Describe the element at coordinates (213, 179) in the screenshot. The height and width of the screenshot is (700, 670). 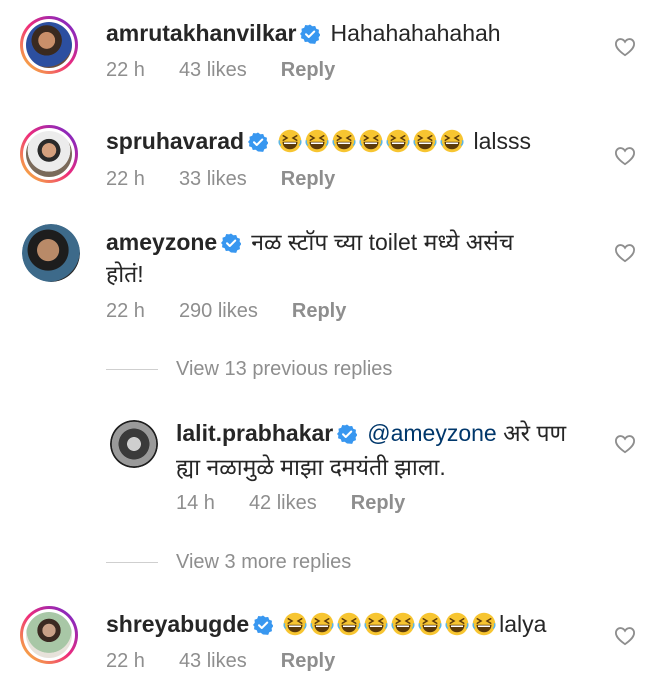
I see `comment-likes: 33 likes` at that location.